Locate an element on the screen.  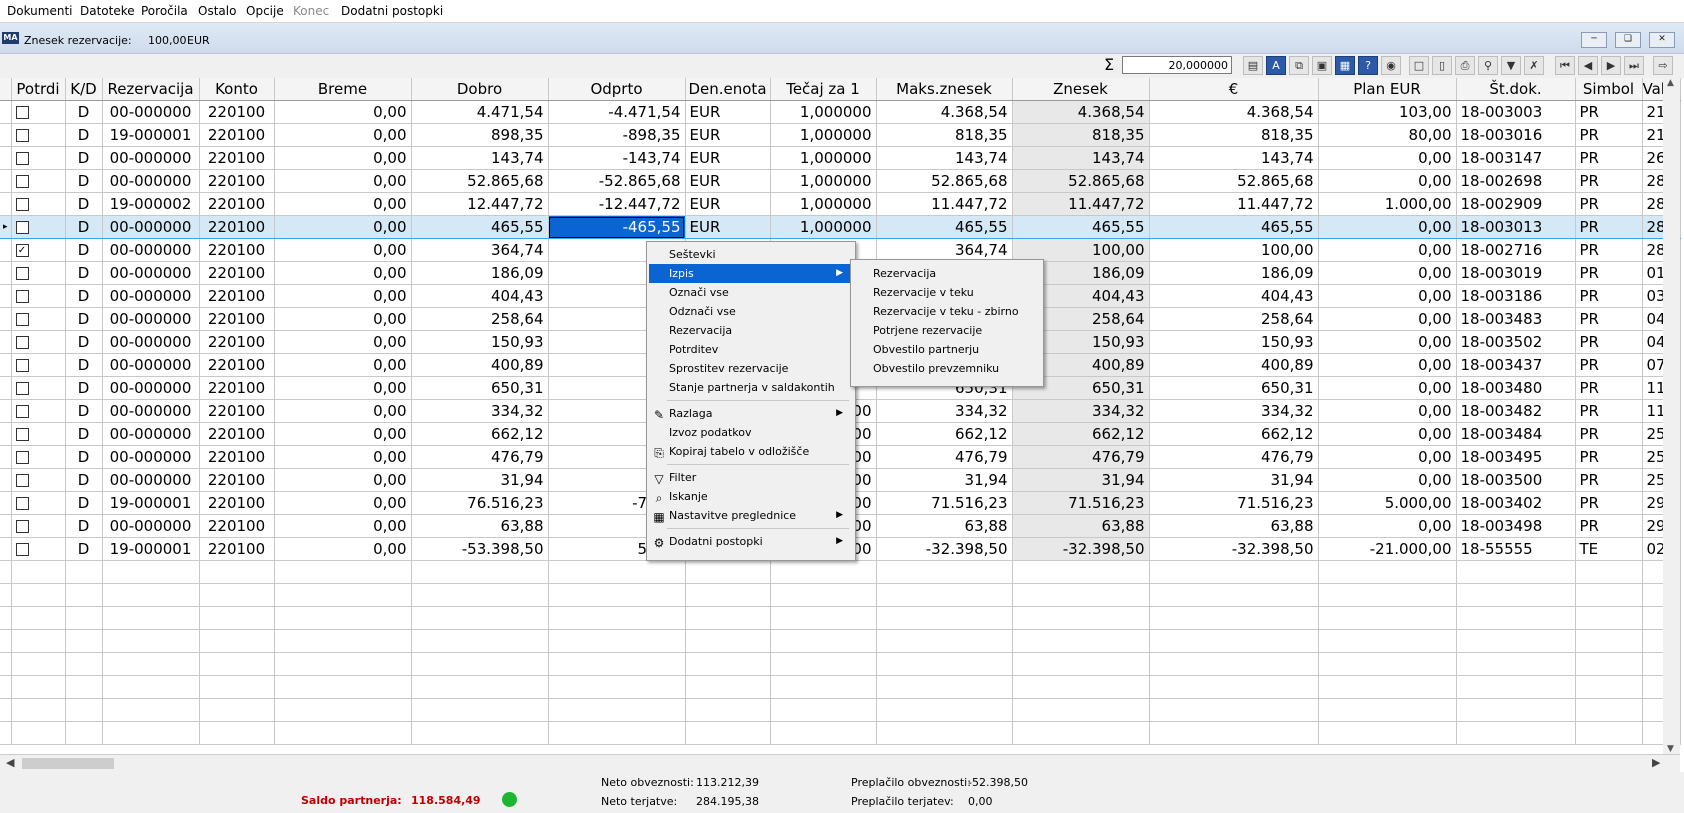
cell-dok: 18-55555 is located at coordinates (1516, 549).